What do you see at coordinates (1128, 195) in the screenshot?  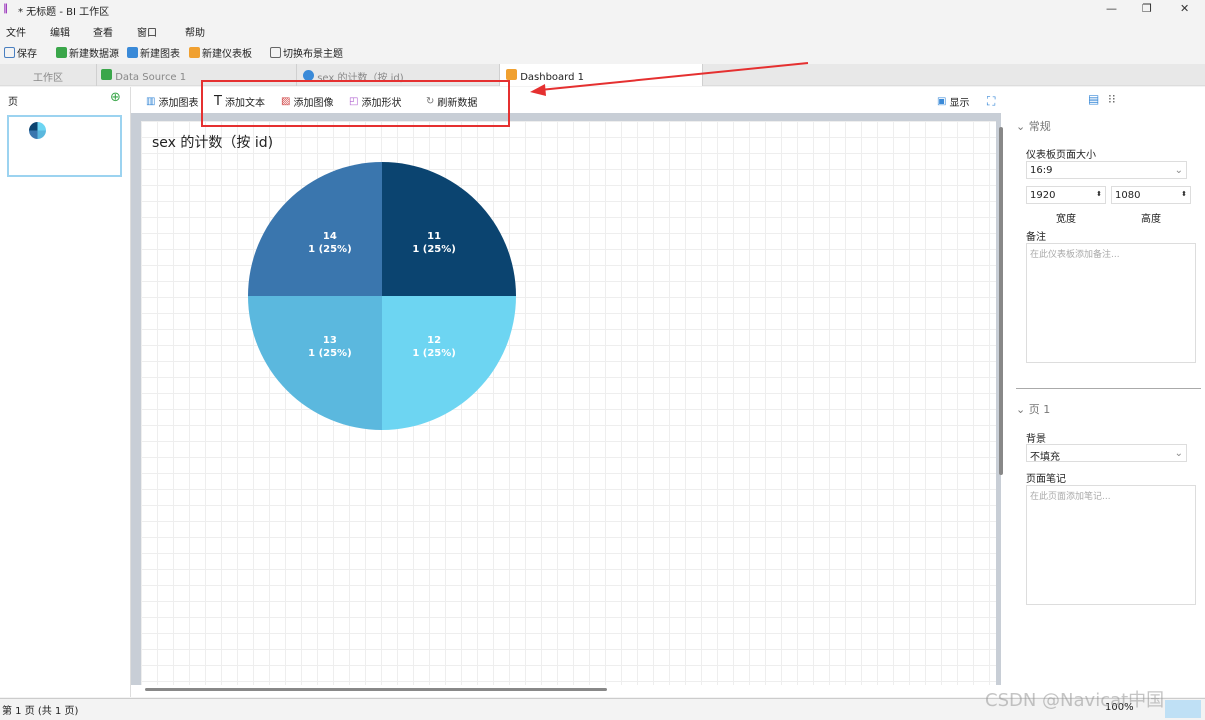 I see `height-value: 1080` at bounding box center [1128, 195].